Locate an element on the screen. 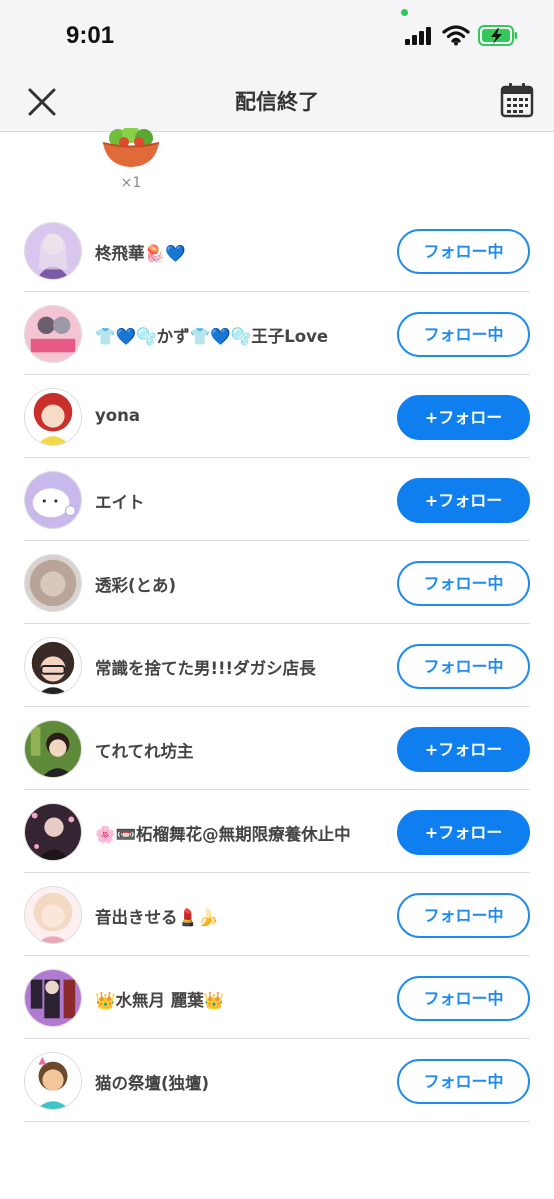 Image resolution: width=554 pixels, height=1199 pixels. list-item: 👕💙🫧かず👕💙🫧王子Love フォロー中 is located at coordinates (277, 333).